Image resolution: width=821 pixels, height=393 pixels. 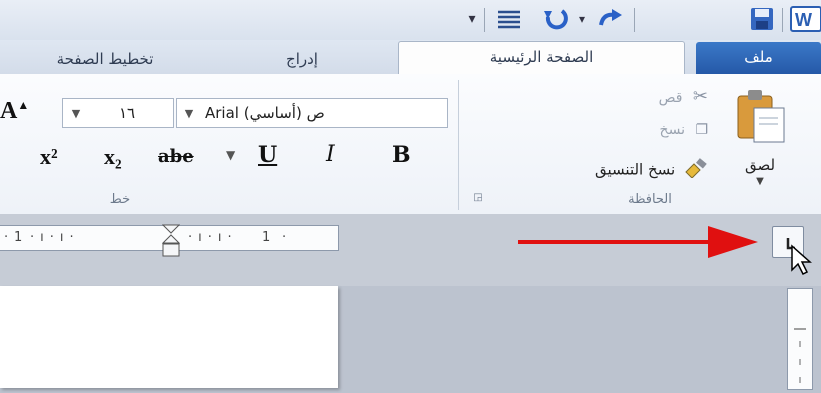 I want to click on indent-marker, so click(x=171, y=241).